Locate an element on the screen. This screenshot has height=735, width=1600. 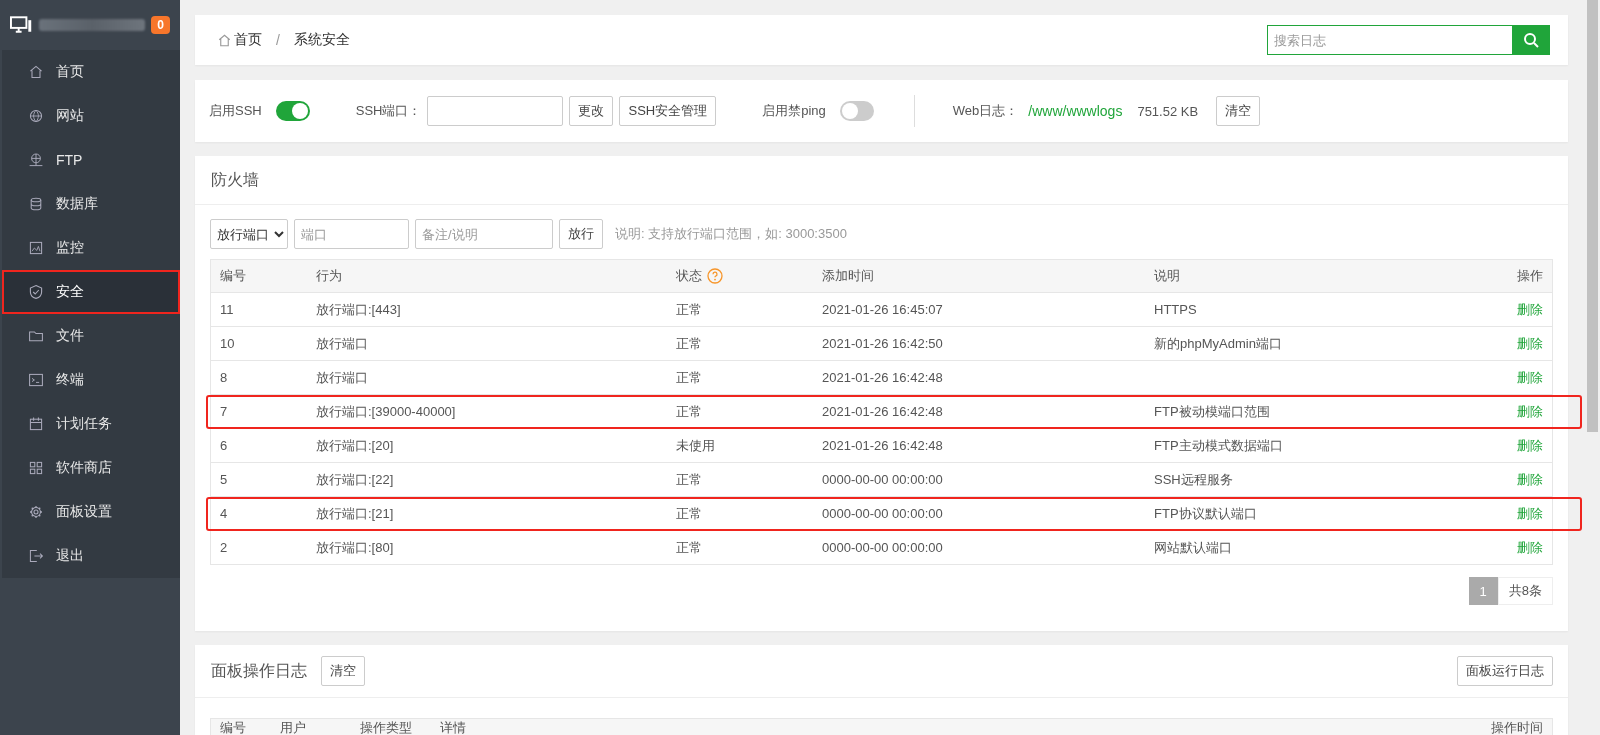
search-icon is located at coordinates (1531, 40).